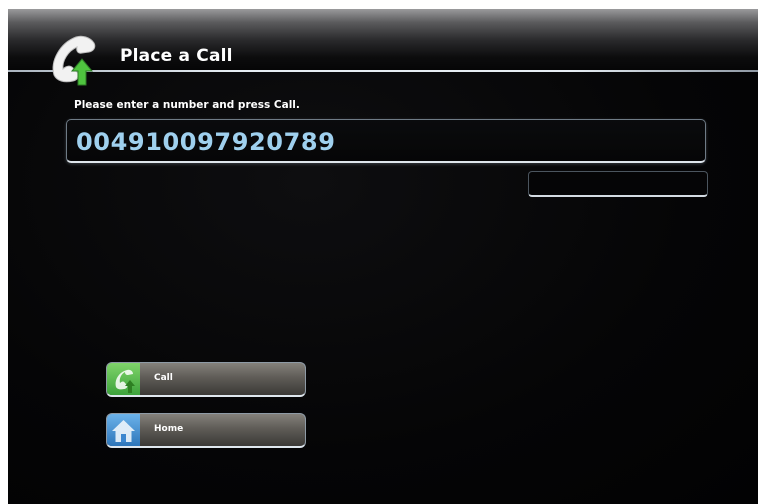 The image size is (758, 504). What do you see at coordinates (187, 105) in the screenshot?
I see `instruction-text: Please enter a number and press Call.` at bounding box center [187, 105].